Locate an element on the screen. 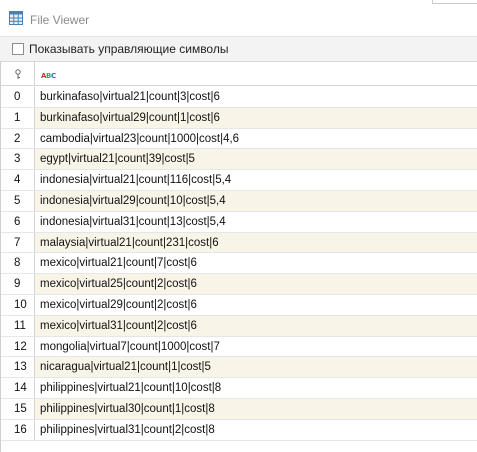  row-index-cell: 0 is located at coordinates (18, 97).